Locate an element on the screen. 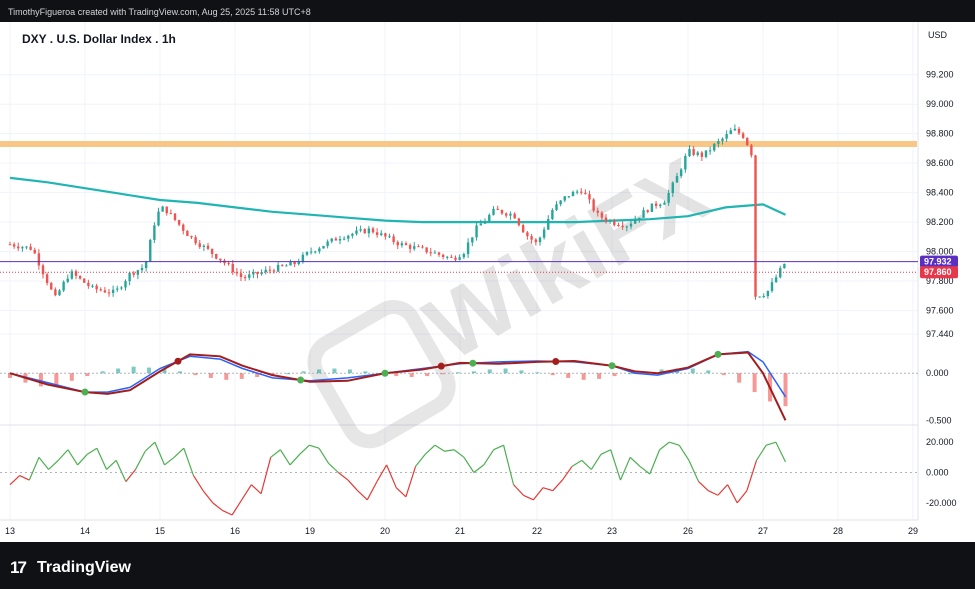 The width and height of the screenshot is (975, 589). chart-title: DXY . U.S. Dollar Index . 1h is located at coordinates (99, 39).